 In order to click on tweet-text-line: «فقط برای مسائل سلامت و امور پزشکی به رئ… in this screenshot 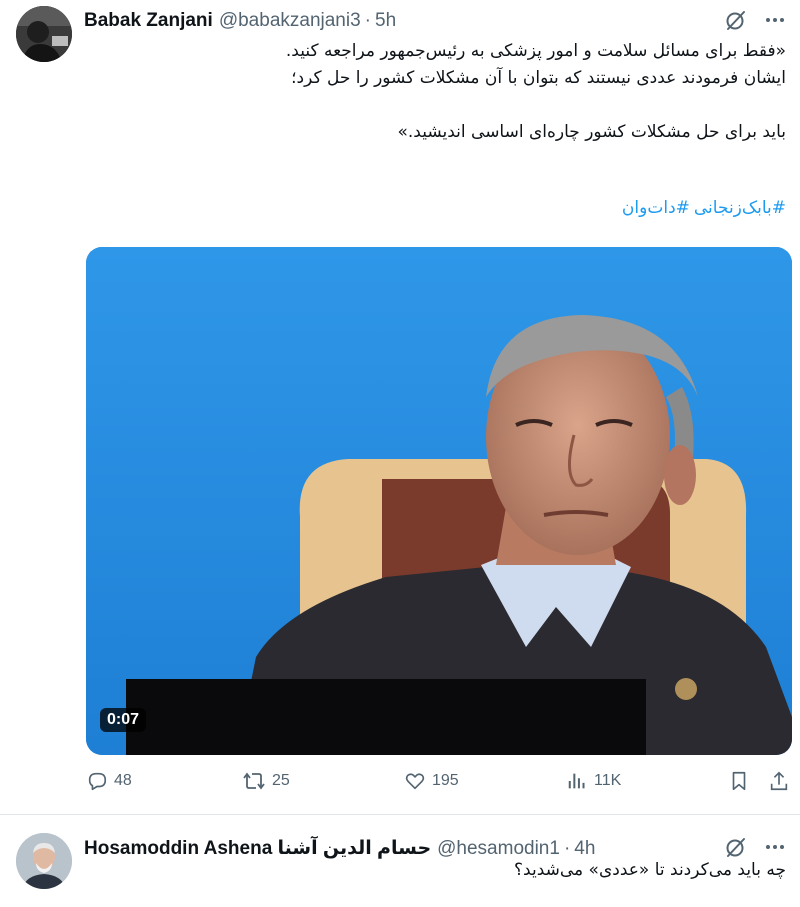, I will do `click(535, 51)`.